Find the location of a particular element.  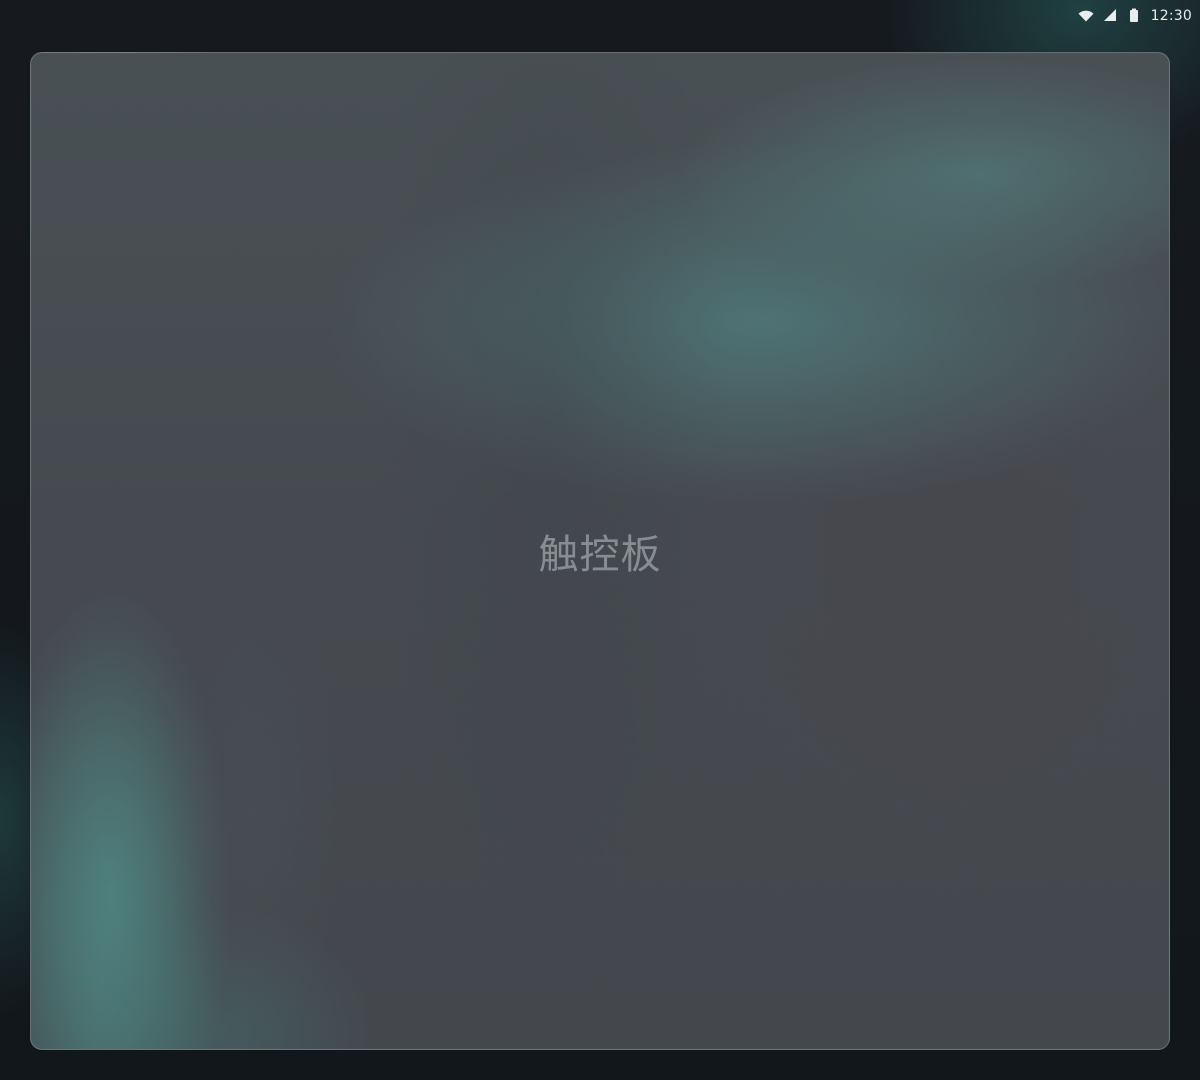

signal-icon is located at coordinates (1110, 16).